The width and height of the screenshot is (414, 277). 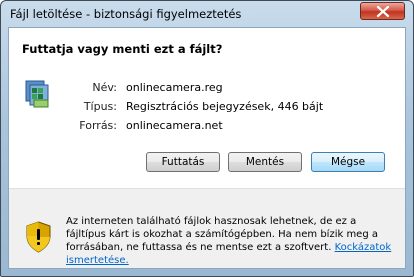 I want to click on name-row: Név: onlinecamera.reg, so click(x=207, y=88).